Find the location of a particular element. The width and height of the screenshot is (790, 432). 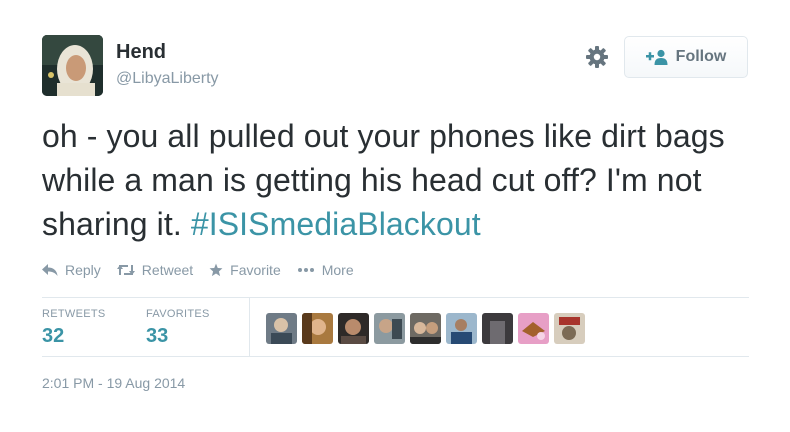

retweets-label: RETWEETS is located at coordinates (74, 314).